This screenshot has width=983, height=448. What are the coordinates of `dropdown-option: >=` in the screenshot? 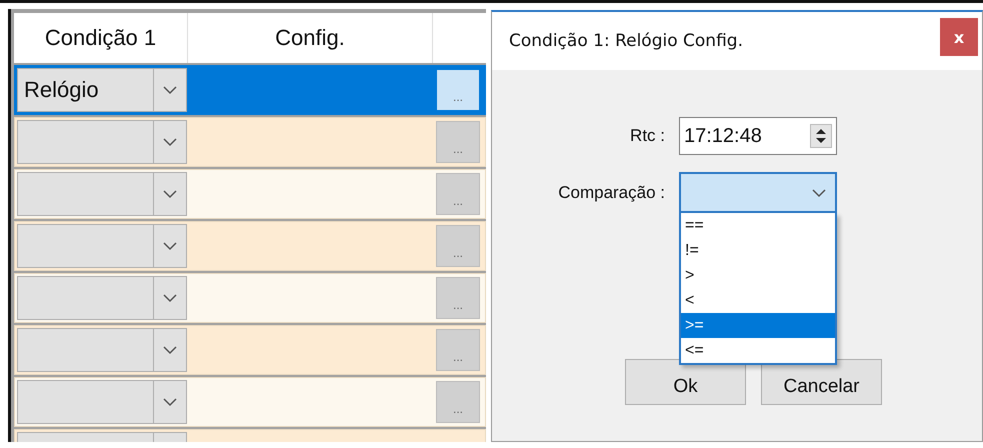 It's located at (758, 325).